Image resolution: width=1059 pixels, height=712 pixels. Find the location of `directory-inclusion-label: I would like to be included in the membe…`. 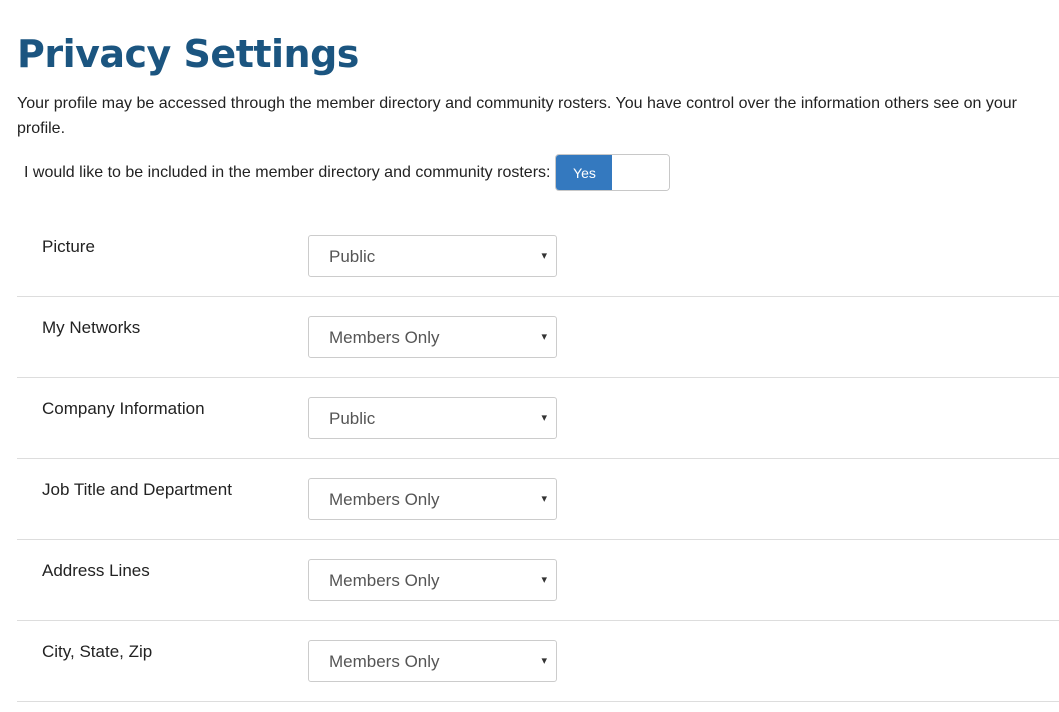

directory-inclusion-label: I would like to be included in the membe… is located at coordinates (287, 172).